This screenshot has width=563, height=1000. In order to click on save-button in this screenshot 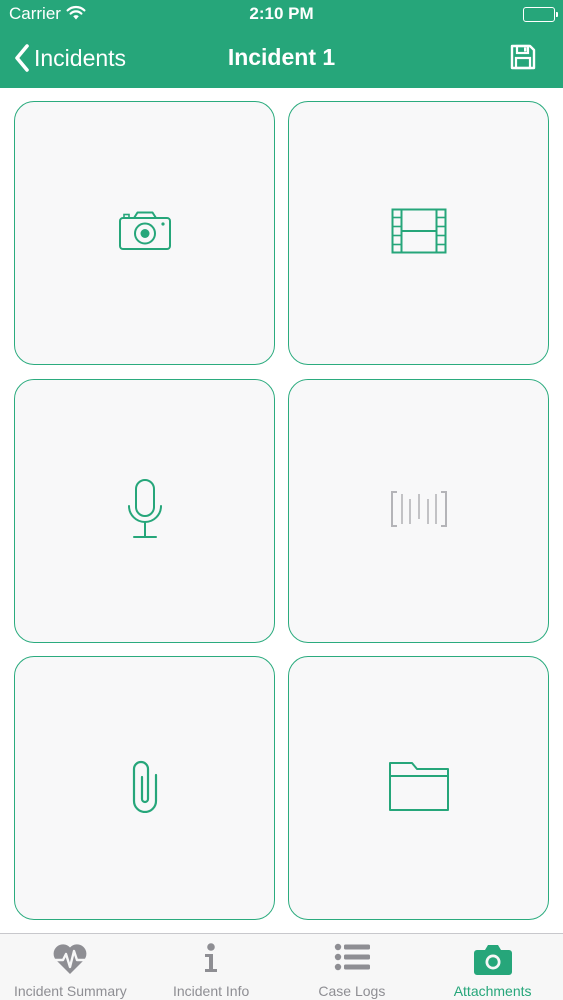, I will do `click(523, 59)`.